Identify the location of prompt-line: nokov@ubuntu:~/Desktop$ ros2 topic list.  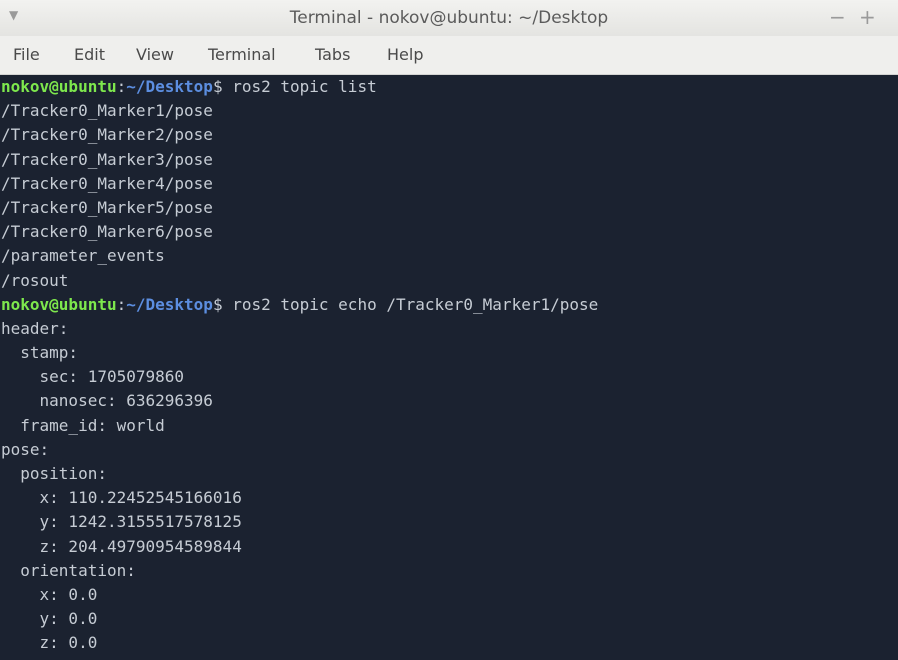
(449, 87).